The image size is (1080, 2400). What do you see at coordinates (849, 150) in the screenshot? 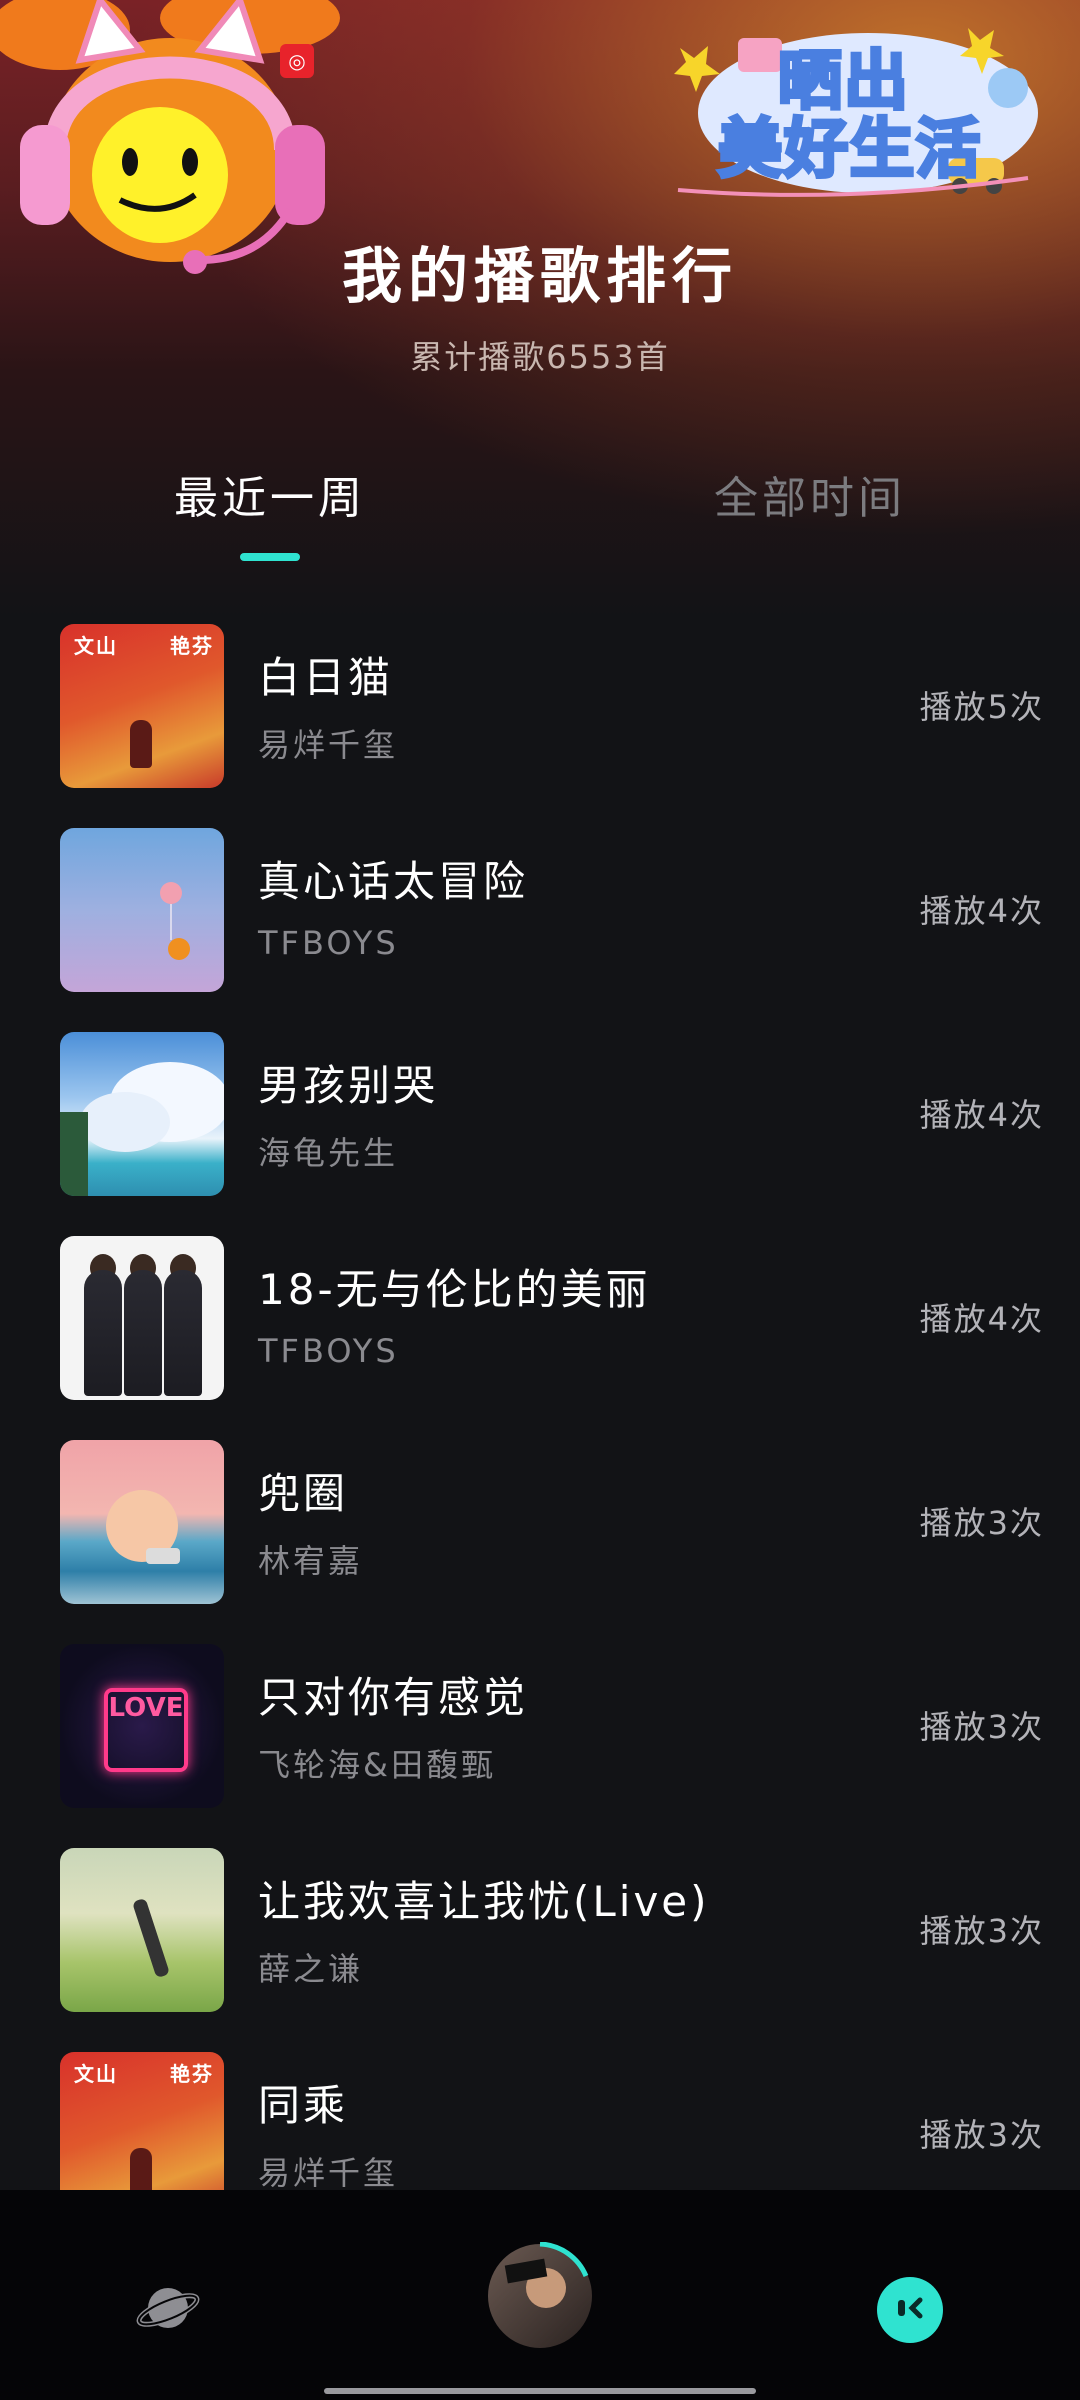
I see `promo-text-line-2: 美好生活` at bounding box center [849, 150].